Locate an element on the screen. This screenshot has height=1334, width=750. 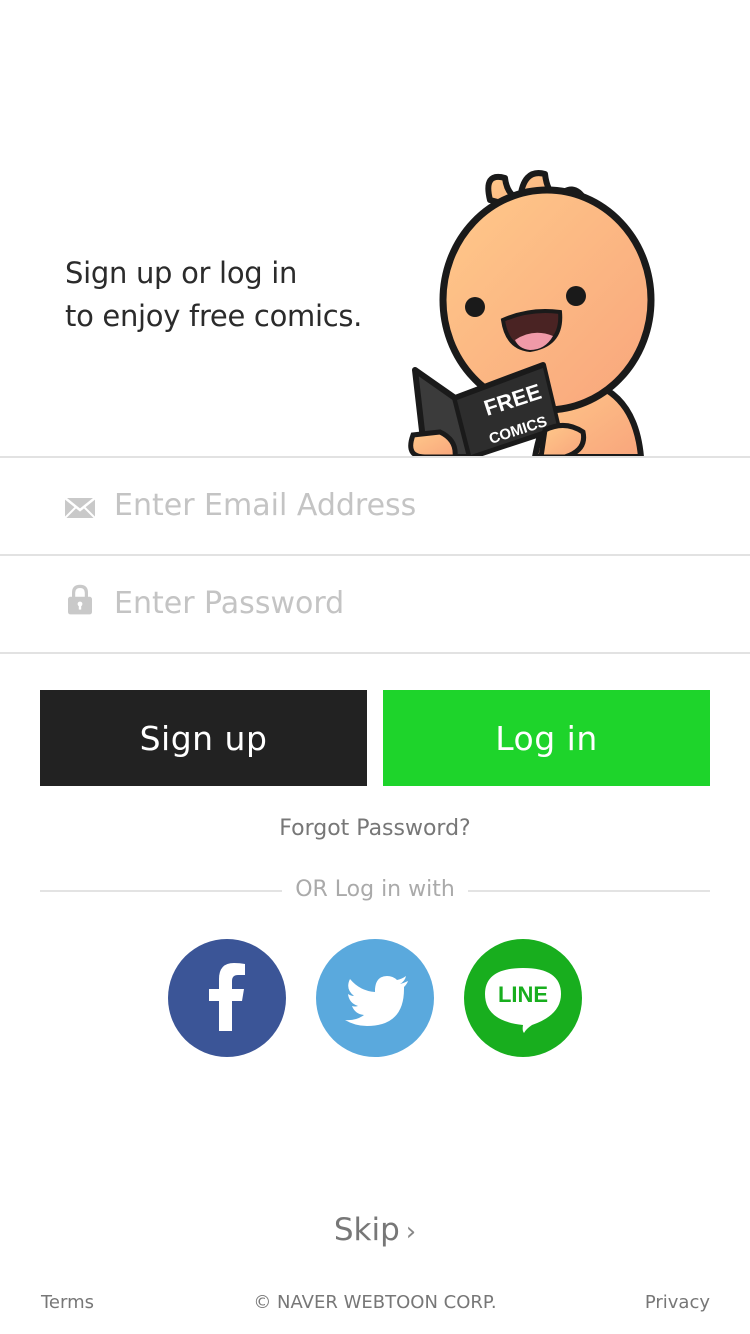
line-icon: LINE is located at coordinates (523, 1000).